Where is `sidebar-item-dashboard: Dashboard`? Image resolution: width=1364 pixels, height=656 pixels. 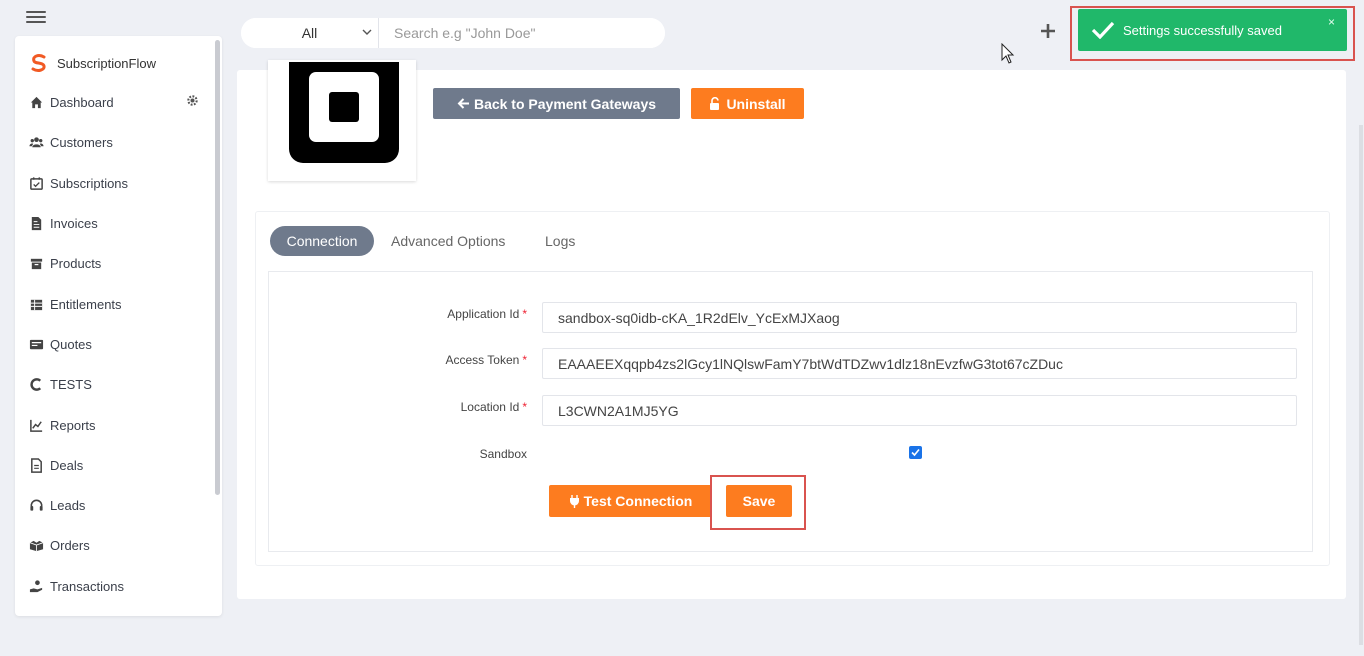
sidebar-item-dashboard: Dashboard is located at coordinates (71, 102).